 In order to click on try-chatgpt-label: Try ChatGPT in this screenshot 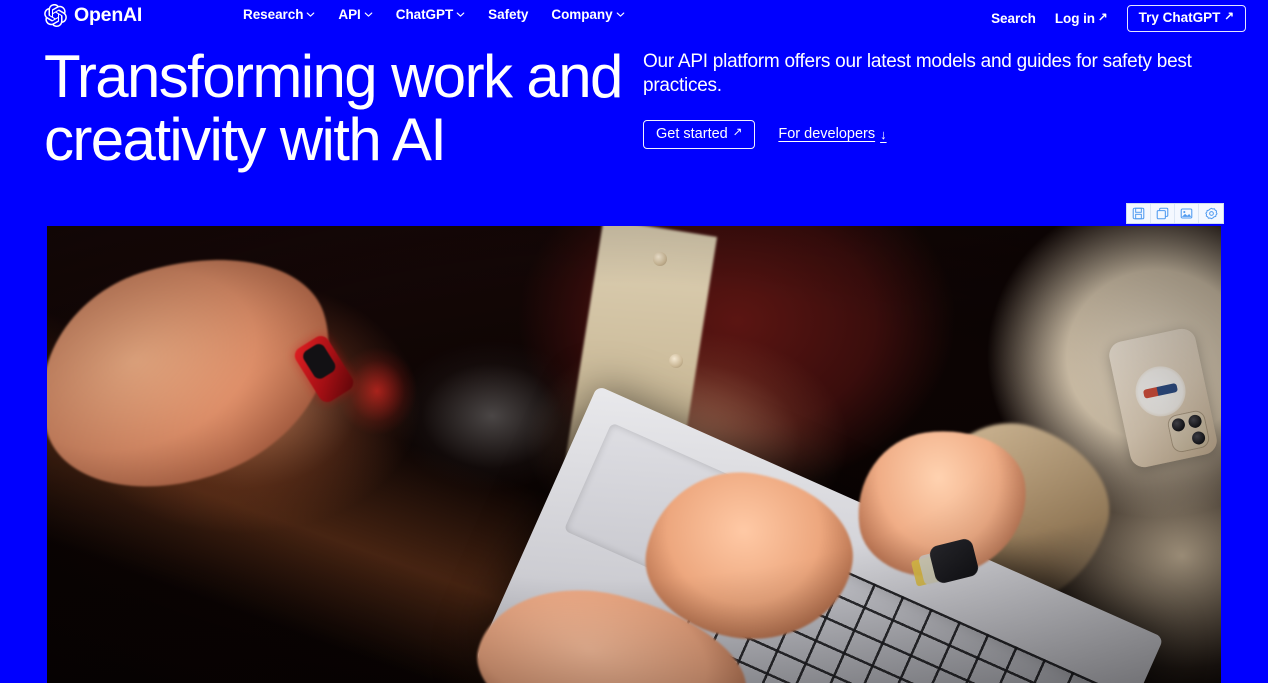, I will do `click(1179, 17)`.